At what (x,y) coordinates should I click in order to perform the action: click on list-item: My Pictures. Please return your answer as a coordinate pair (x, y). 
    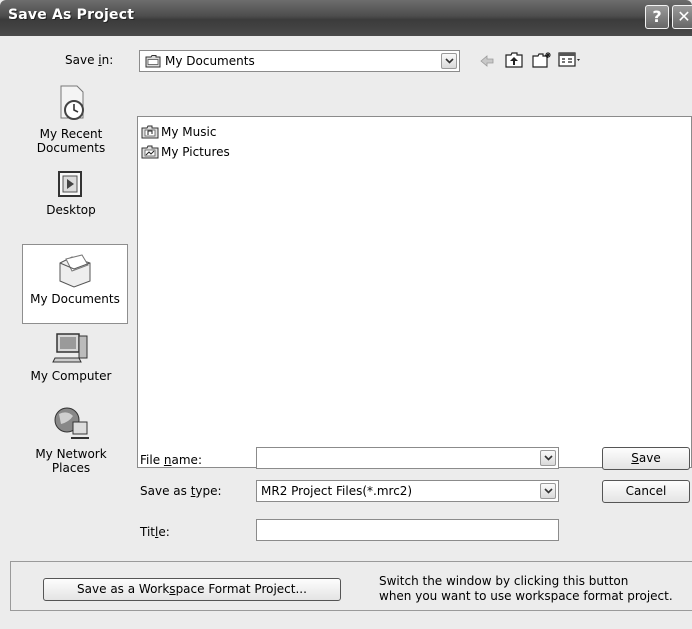
    Looking at the image, I should click on (185, 152).